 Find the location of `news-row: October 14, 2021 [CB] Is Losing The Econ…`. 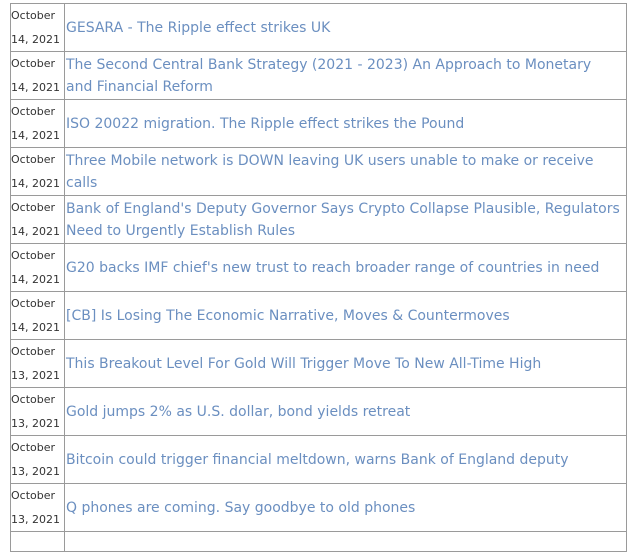

news-row: October 14, 2021 [CB] Is Losing The Econ… is located at coordinates (318, 315).